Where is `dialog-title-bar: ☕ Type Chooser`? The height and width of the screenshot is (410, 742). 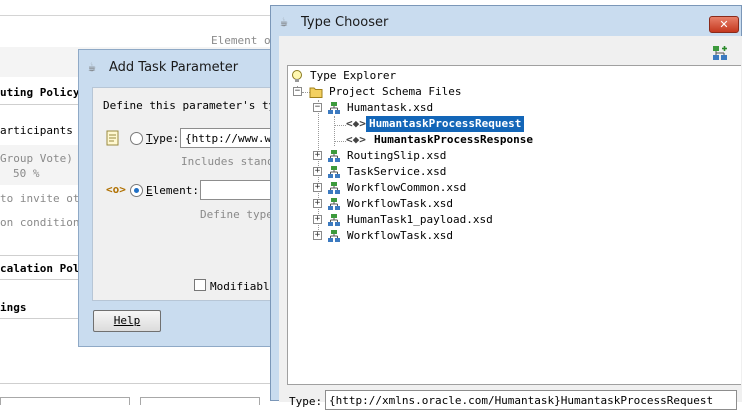
dialog-title-bar: ☕ Type Chooser is located at coordinates (506, 23).